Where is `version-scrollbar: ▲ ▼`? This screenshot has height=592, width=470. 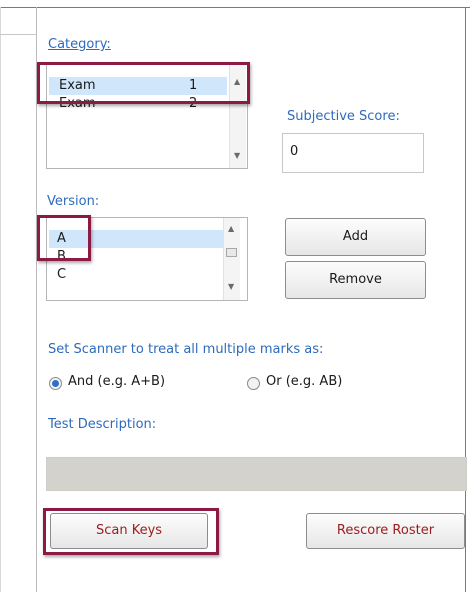
version-scrollbar: ▲ ▼ is located at coordinates (231, 259).